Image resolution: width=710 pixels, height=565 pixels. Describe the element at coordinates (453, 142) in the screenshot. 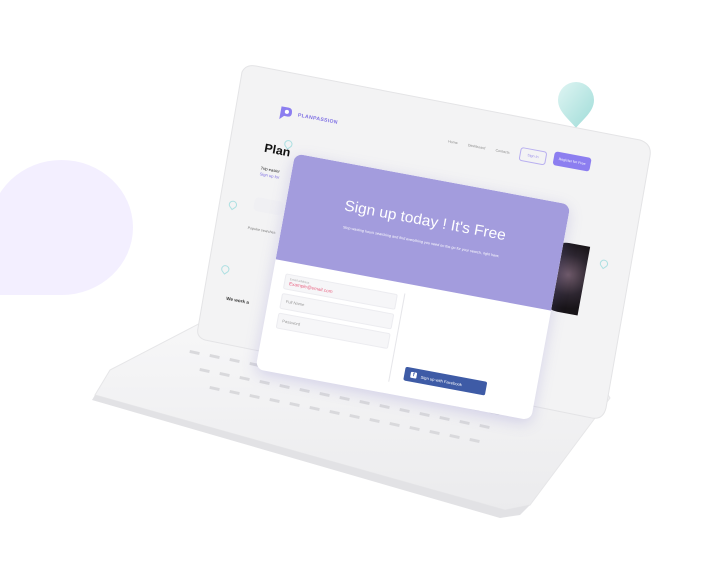

I see `nav-item-home: Home` at that location.